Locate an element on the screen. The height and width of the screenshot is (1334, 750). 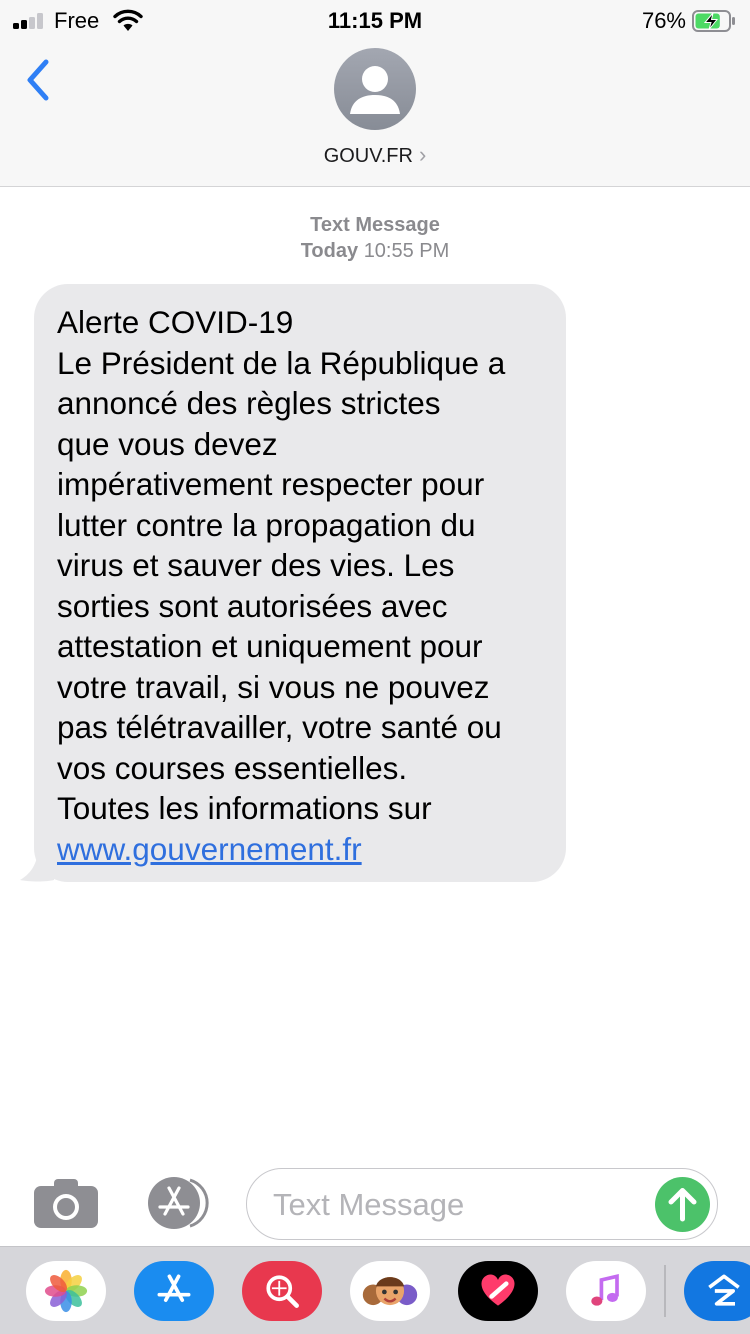
memoji-stickers-app-button is located at coordinates (390, 1291).